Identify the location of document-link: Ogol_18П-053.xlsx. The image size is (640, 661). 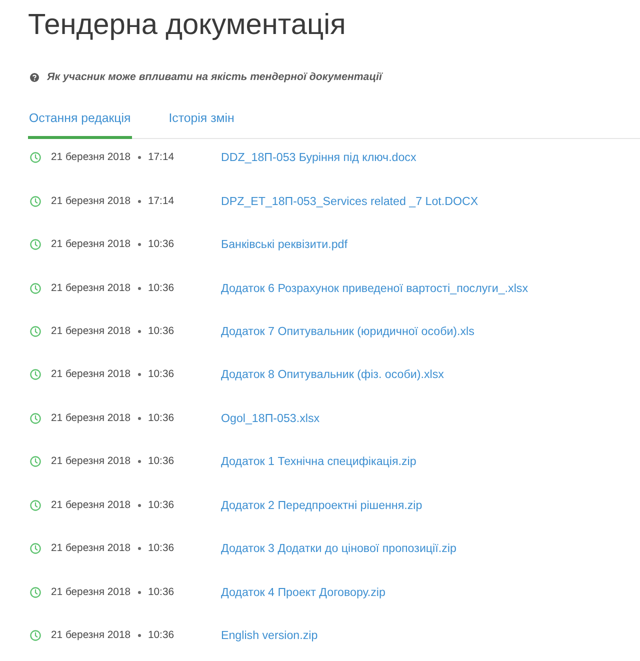
(270, 418).